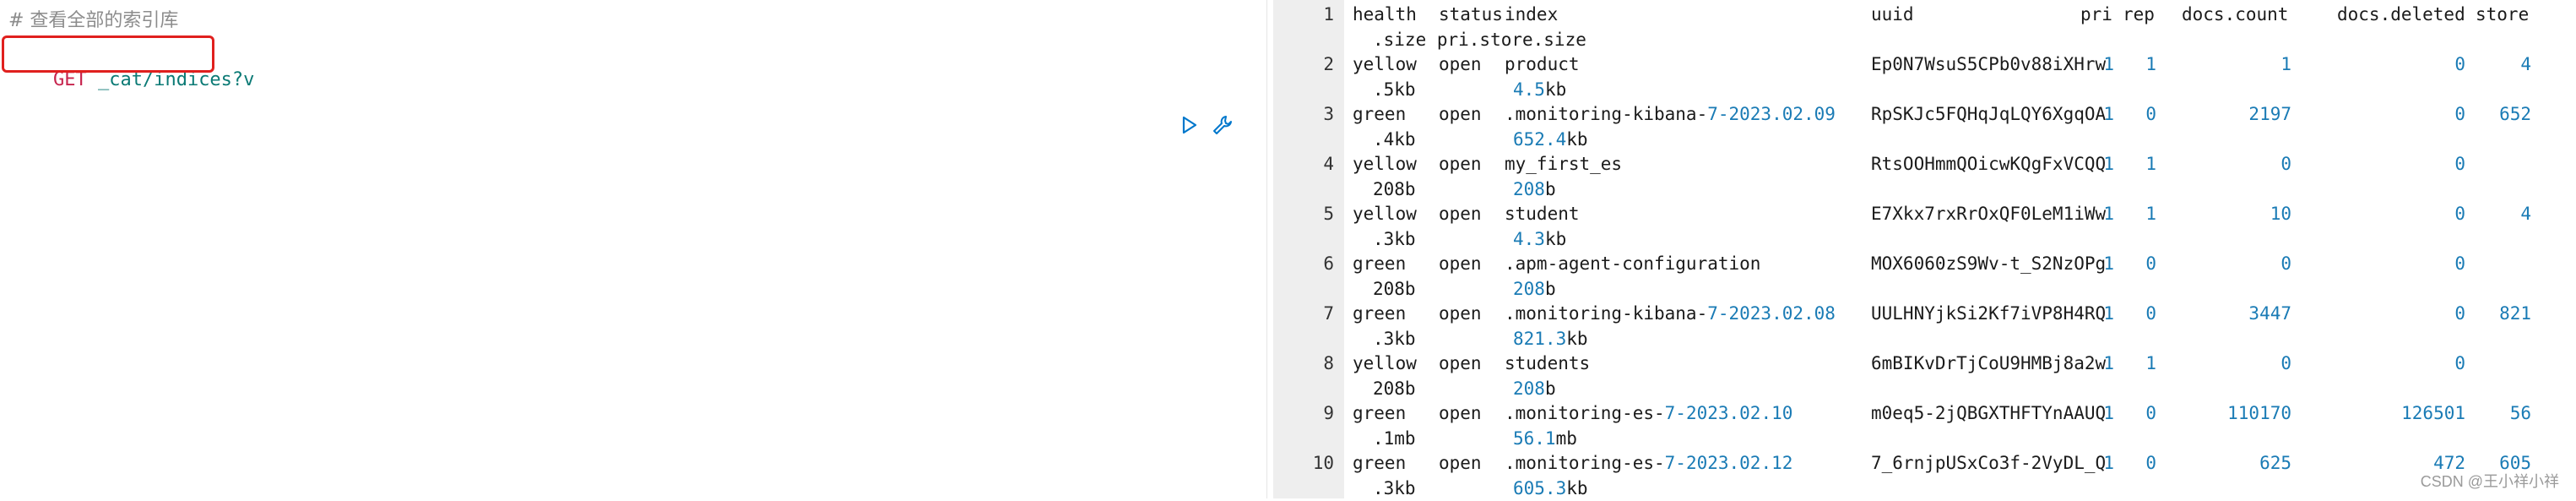  I want to click on cell-pri-store-size: 605.3kb, so click(1551, 488).